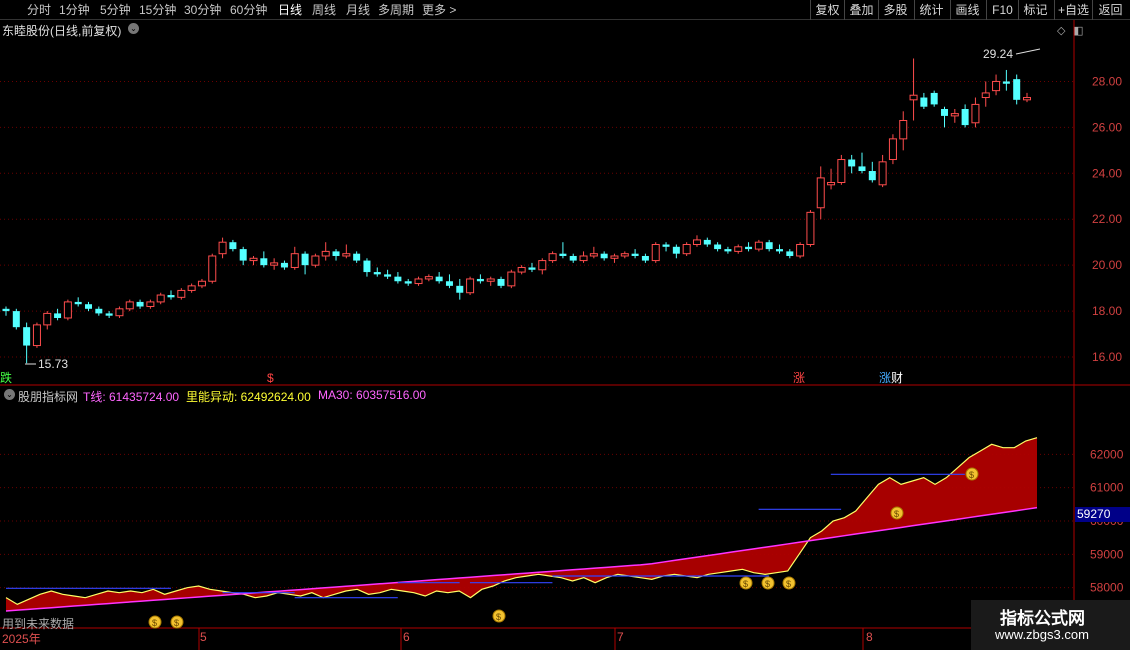 This screenshot has width=1130, height=650. I want to click on indicator-name: 股朋指标网, so click(48, 397).